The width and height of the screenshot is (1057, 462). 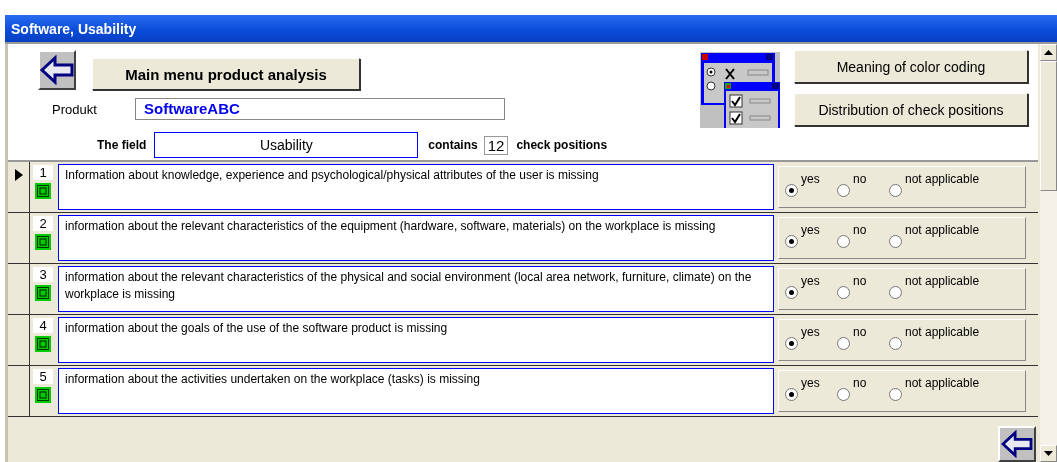 I want to click on row-number: 3, so click(x=43, y=274).